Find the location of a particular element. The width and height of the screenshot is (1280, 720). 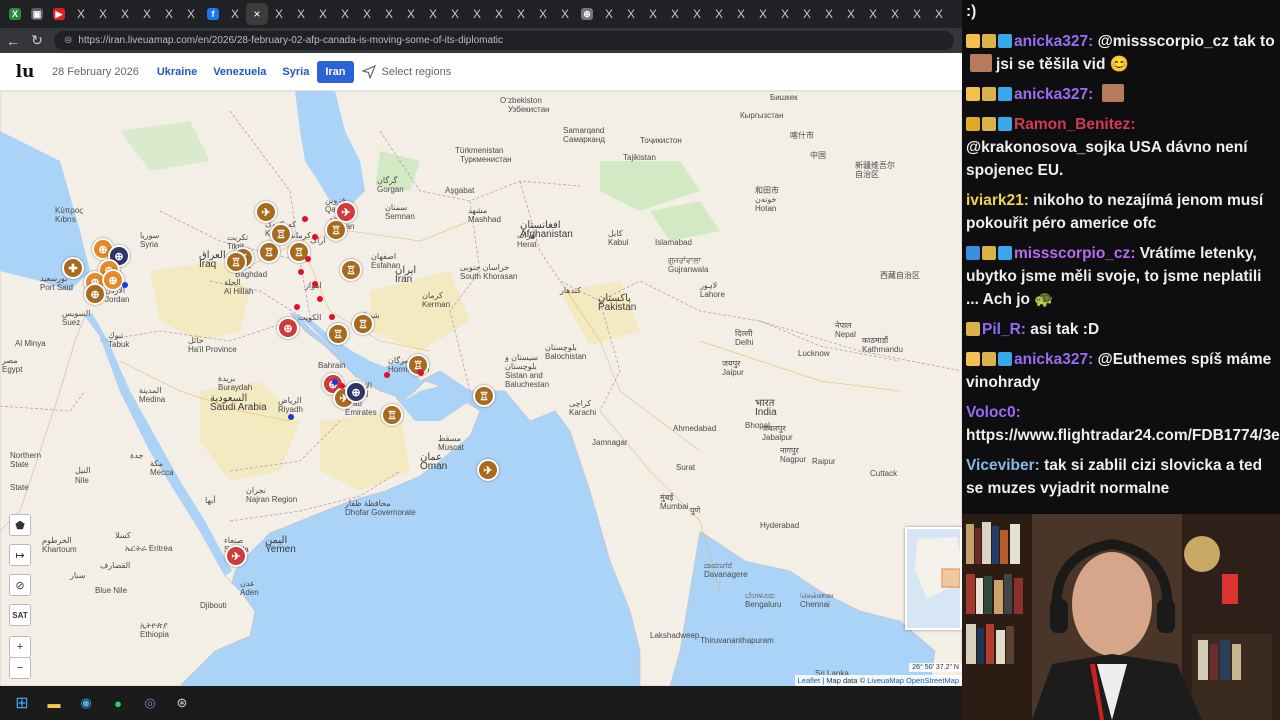

zoom-in-button: + is located at coordinates (20, 647).